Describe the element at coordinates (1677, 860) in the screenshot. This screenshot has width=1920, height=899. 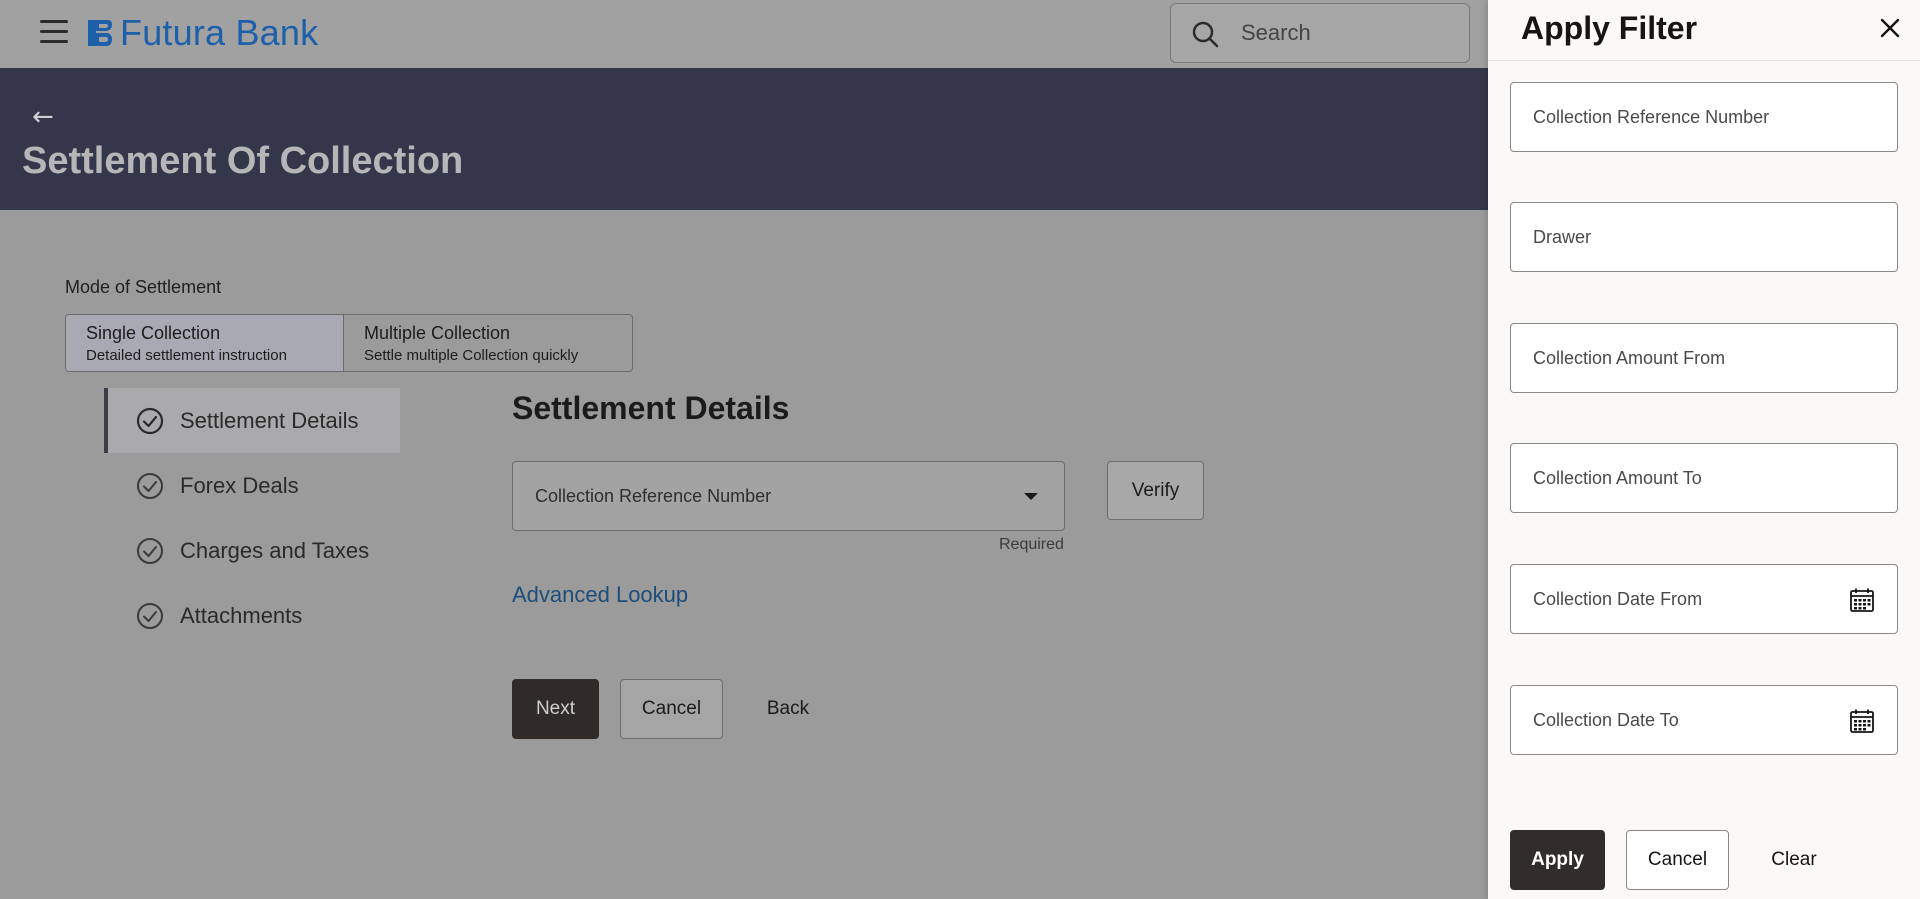
I see `filter-cancel-button: Cancel` at that location.